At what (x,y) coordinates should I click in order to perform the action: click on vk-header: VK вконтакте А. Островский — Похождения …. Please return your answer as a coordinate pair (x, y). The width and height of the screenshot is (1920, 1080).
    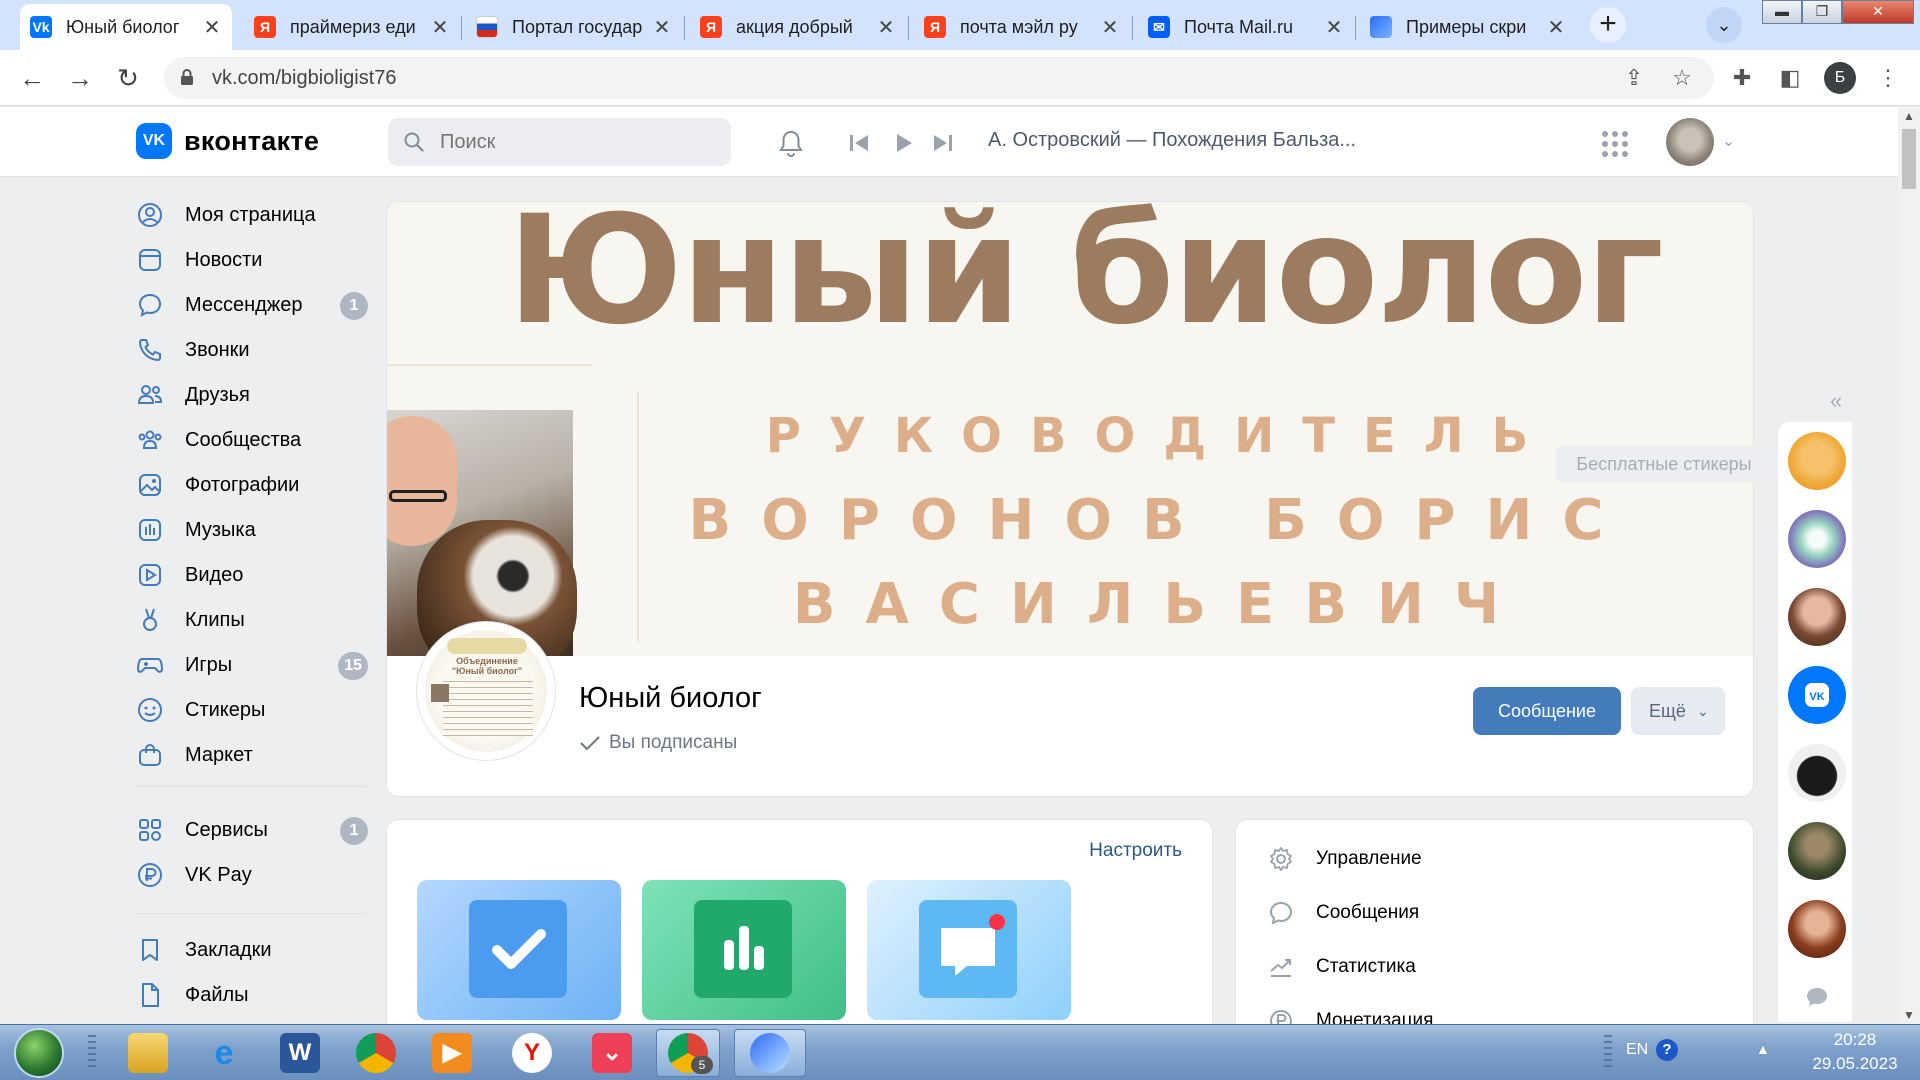
    Looking at the image, I should click on (949, 142).